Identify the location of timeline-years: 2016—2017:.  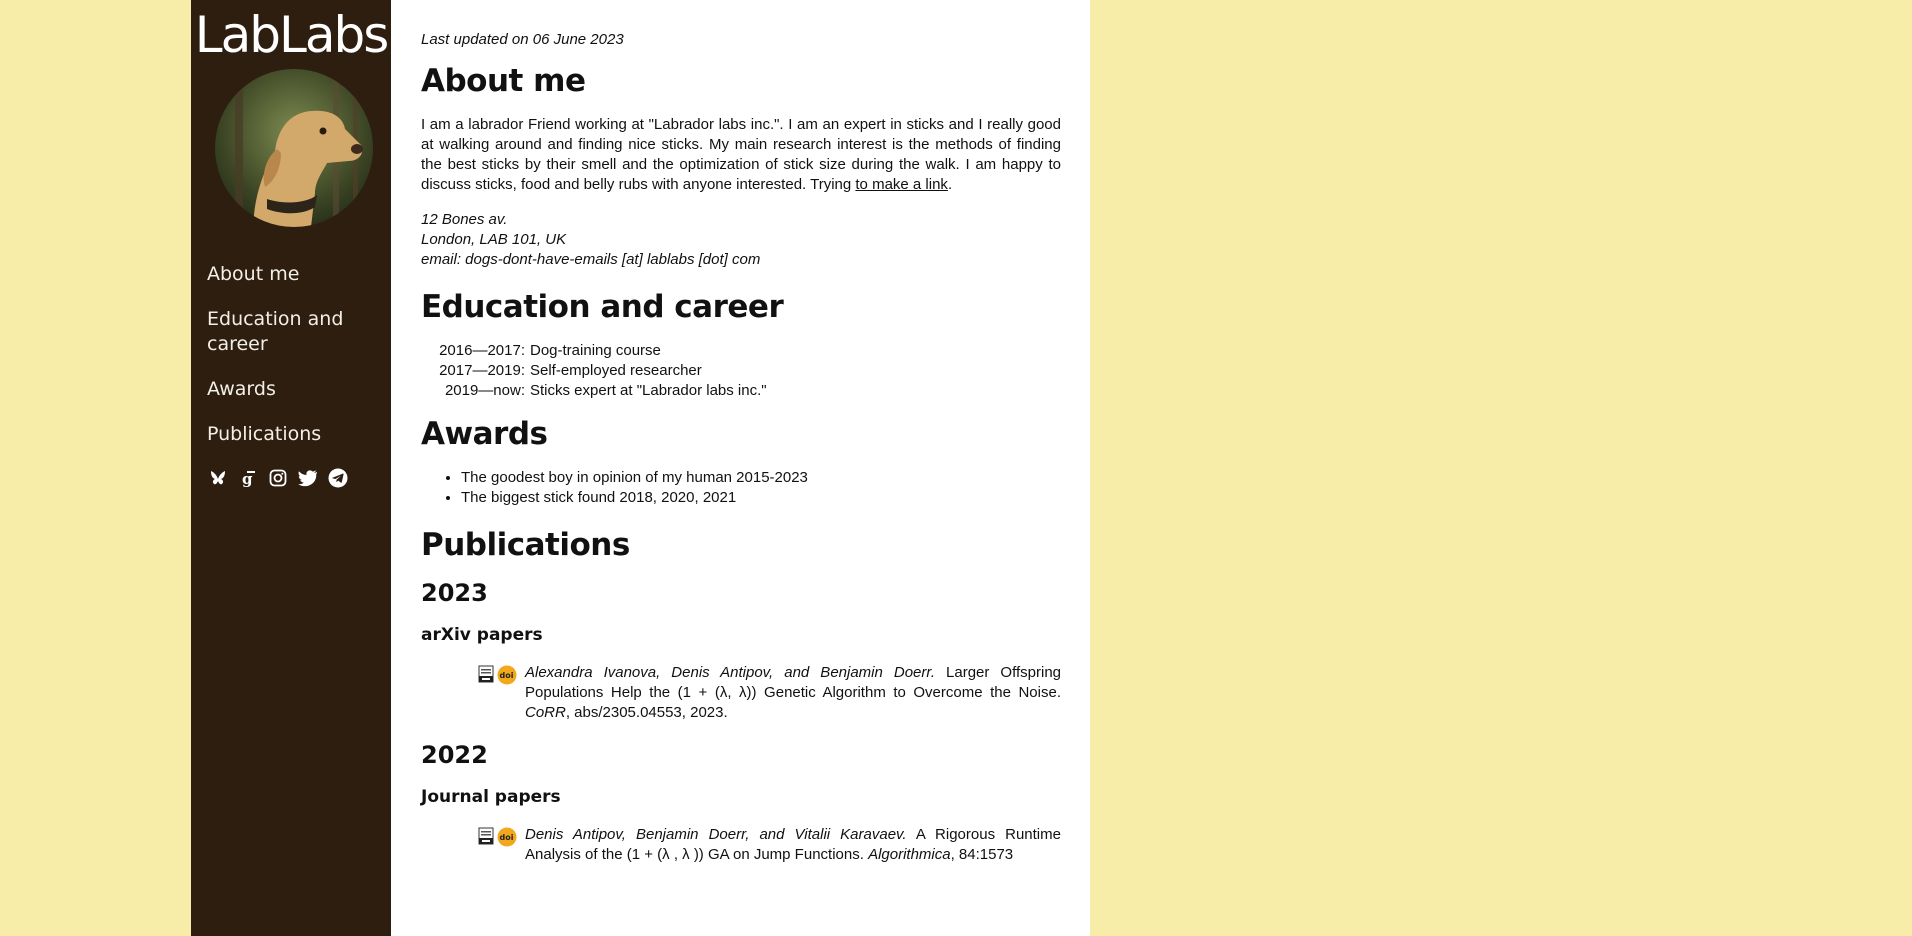
(482, 350).